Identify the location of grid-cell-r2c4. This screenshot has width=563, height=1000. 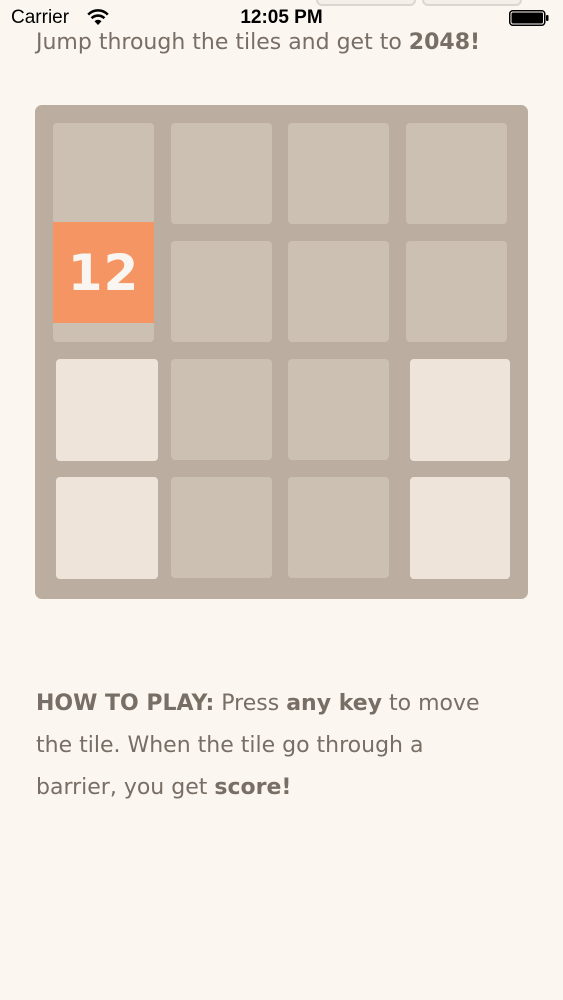
(456, 291).